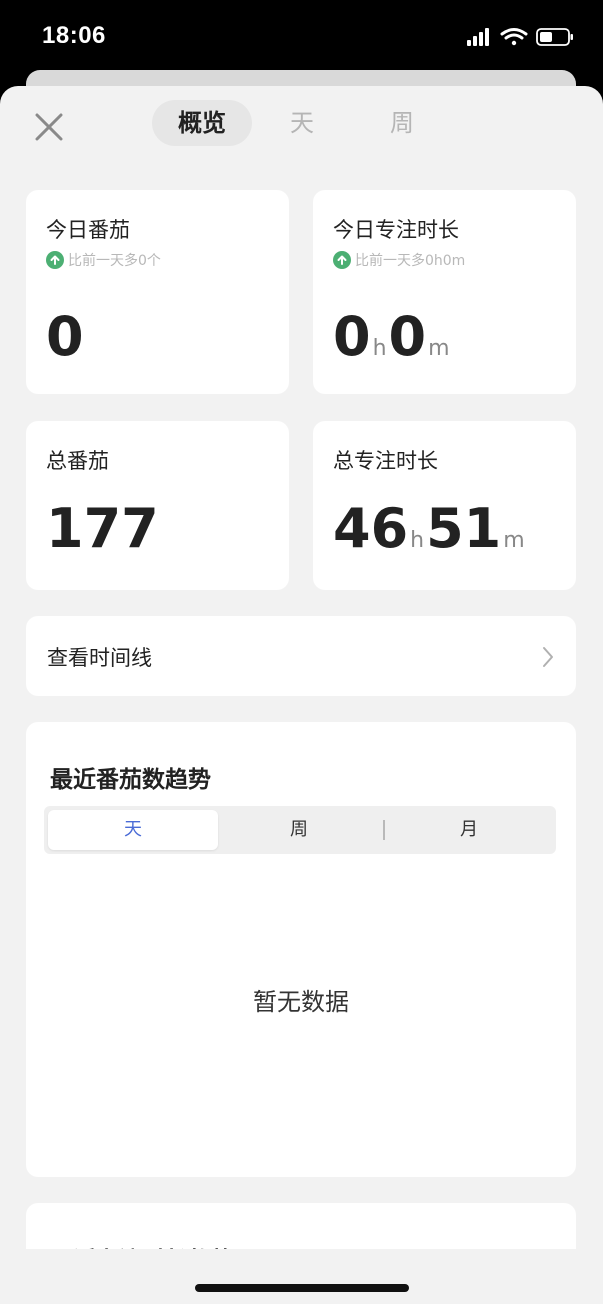  Describe the element at coordinates (202, 123) in the screenshot. I see `tab-overview: 概览` at that location.